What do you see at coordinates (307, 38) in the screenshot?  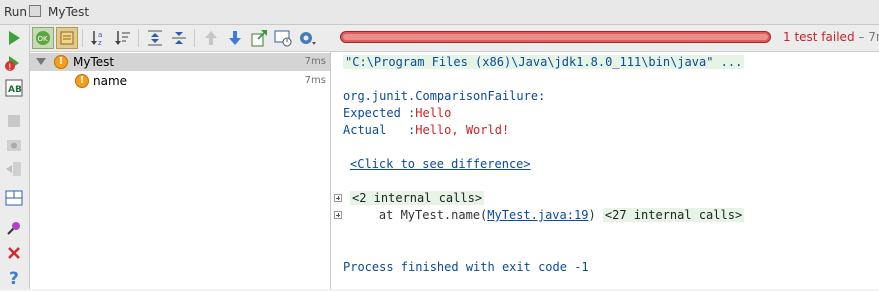 I see `settings-icon` at bounding box center [307, 38].